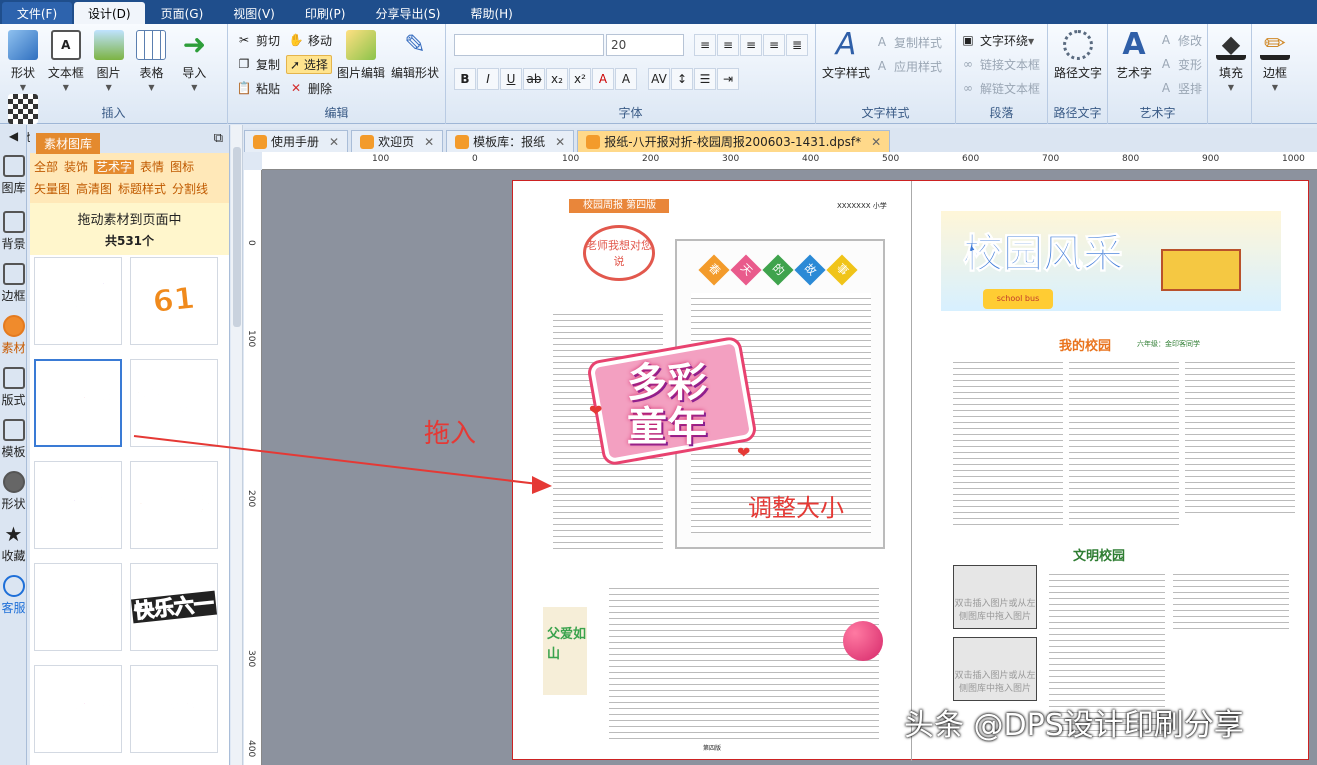 The width and height of the screenshot is (1317, 765). I want to click on category-icons: 图标, so click(182, 167).